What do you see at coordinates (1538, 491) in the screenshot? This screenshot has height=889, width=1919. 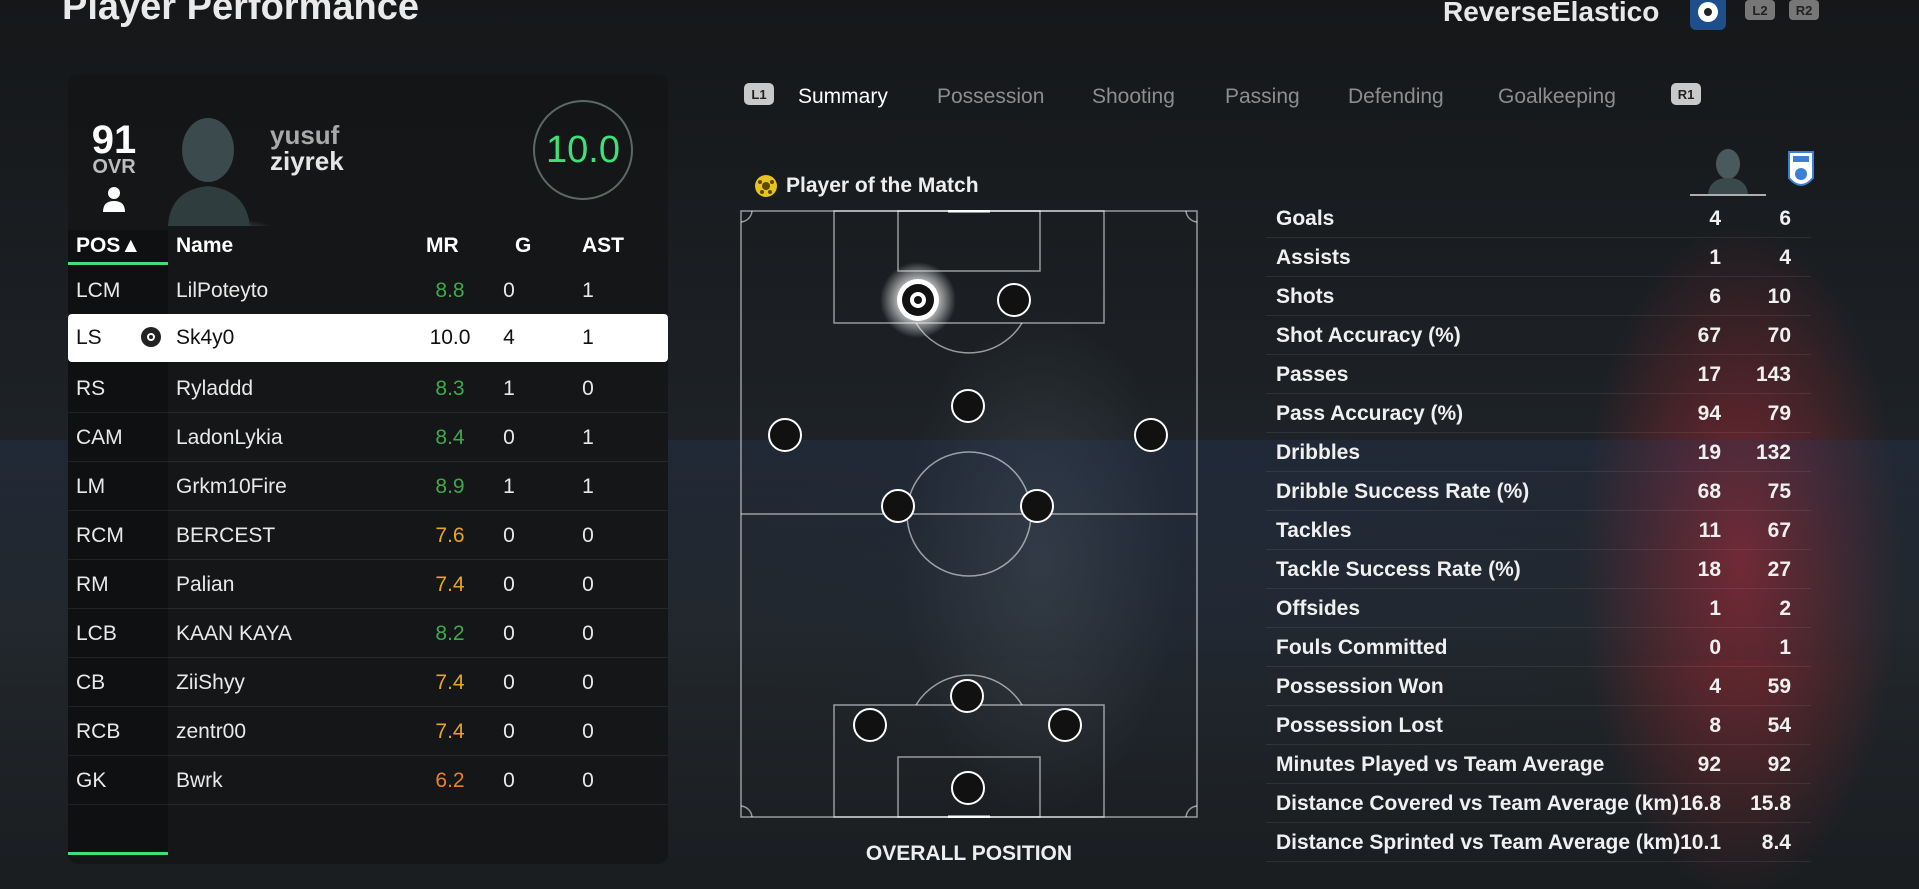 I see `stat-row-dribble-success: Dribble Success Rate (%) 68 75` at bounding box center [1538, 491].